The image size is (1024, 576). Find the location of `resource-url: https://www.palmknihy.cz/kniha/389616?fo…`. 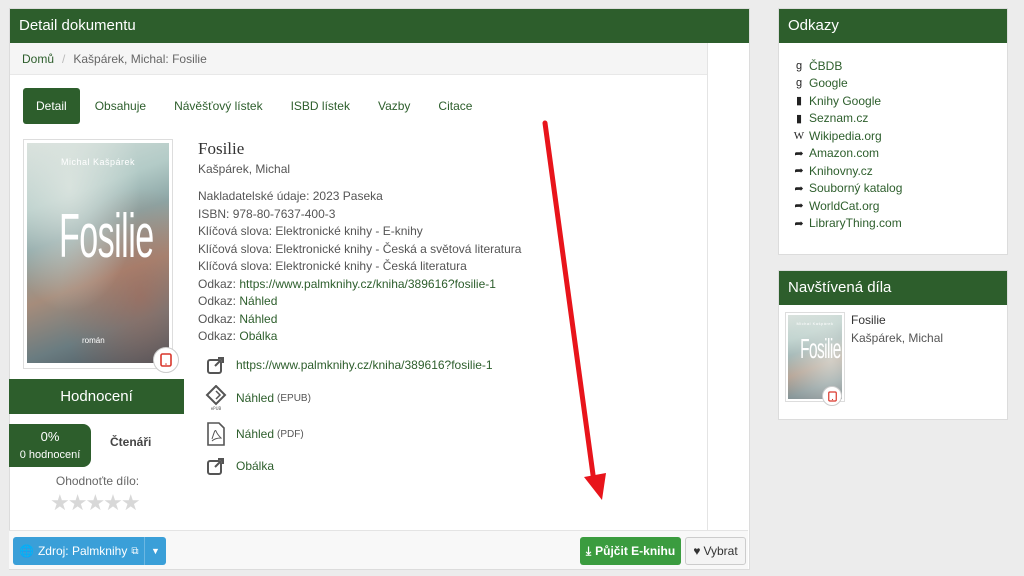

resource-url: https://www.palmknihy.cz/kniha/389616?fo… is located at coordinates (348, 365).